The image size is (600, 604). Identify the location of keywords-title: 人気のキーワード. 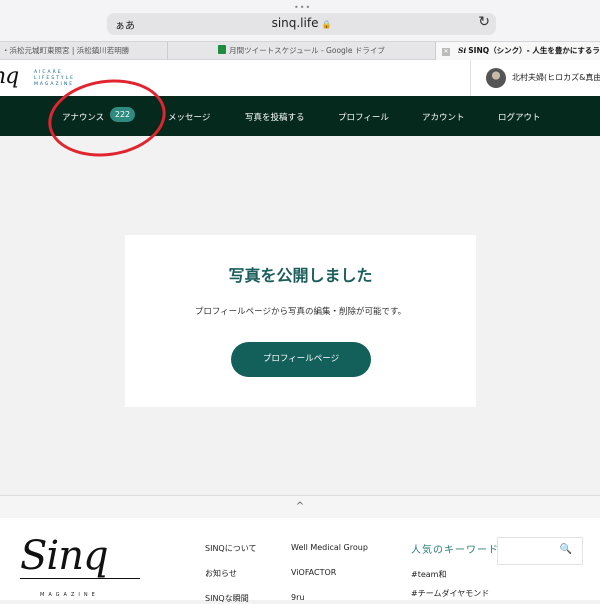
(455, 550).